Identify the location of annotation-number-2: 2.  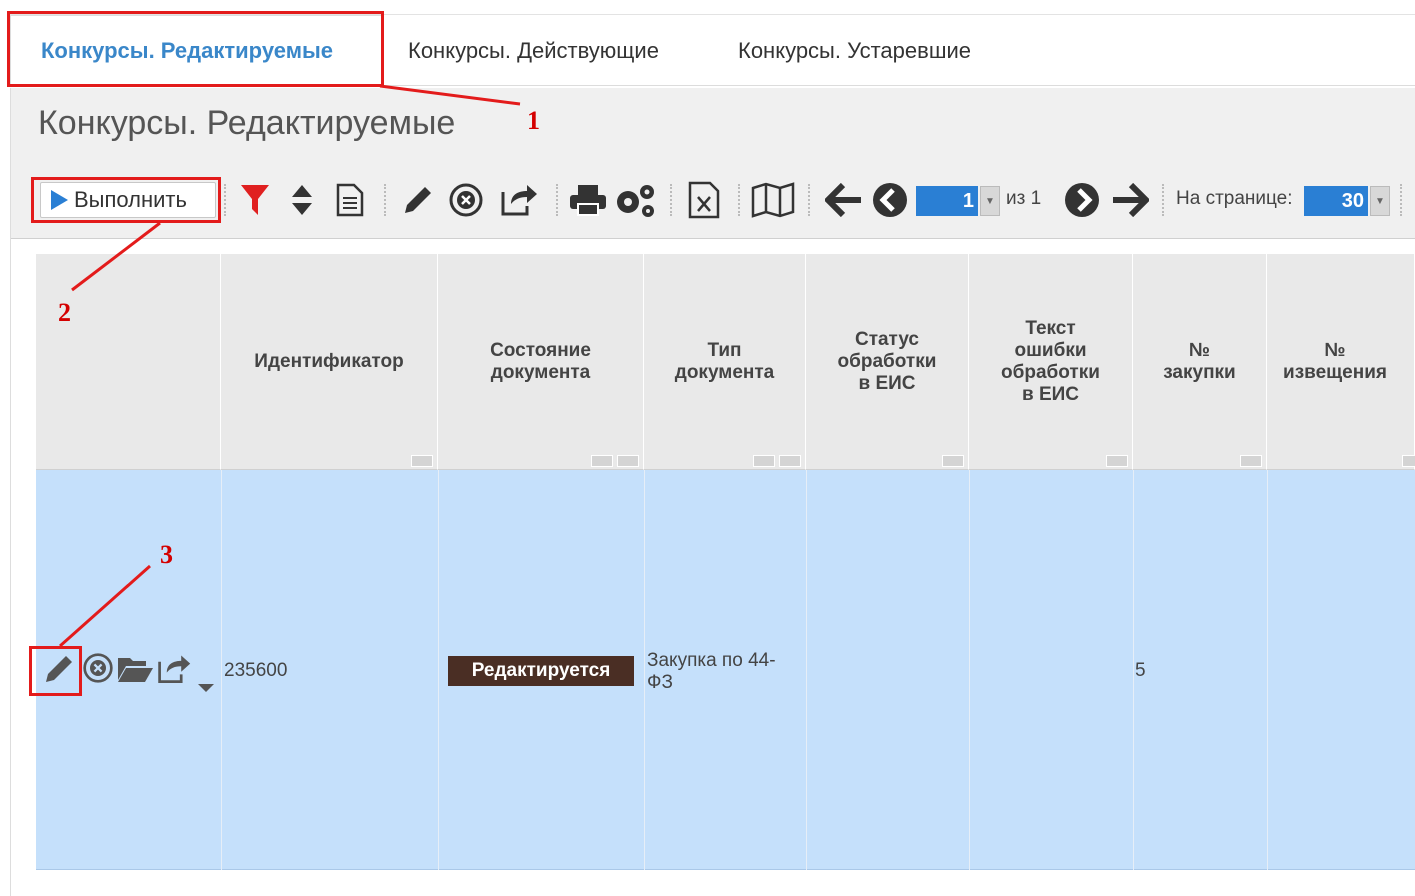
(64, 312).